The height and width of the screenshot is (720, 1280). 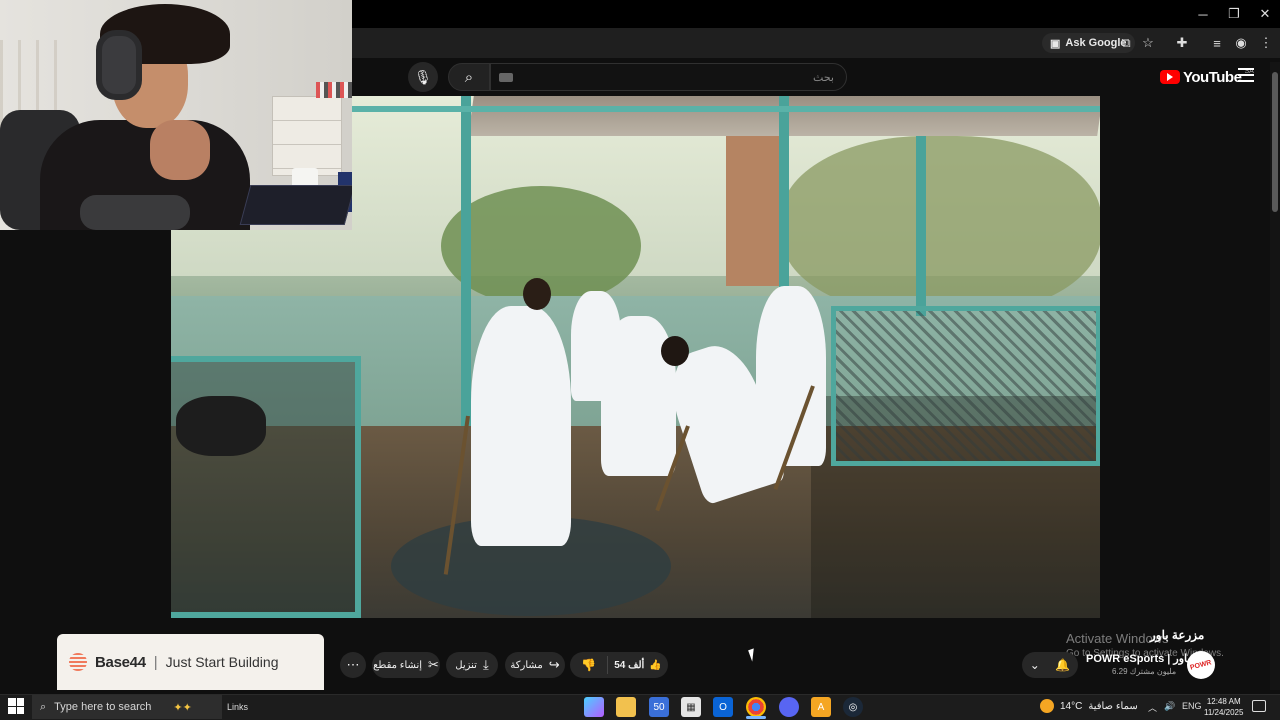 I want to click on links-toolbar: Links, so click(x=237, y=707).